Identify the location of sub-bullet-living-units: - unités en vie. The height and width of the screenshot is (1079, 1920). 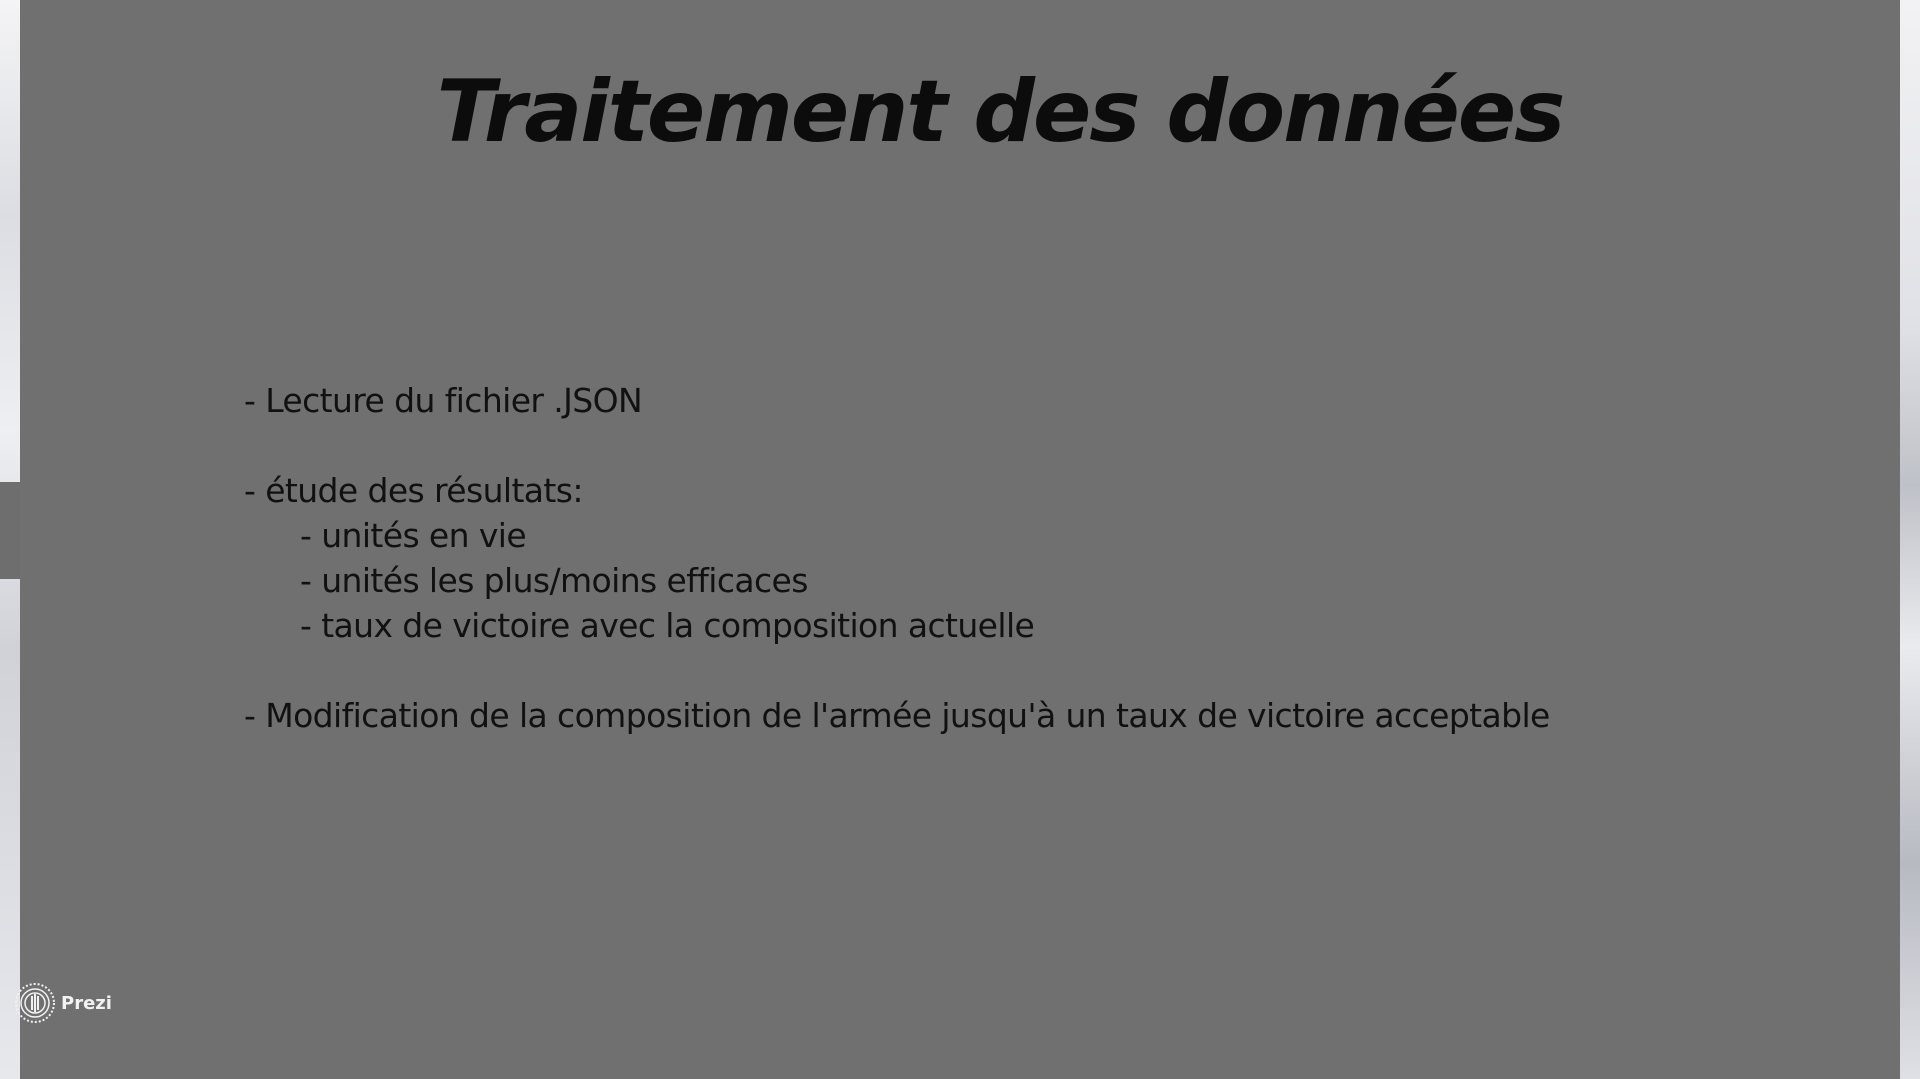
(413, 535).